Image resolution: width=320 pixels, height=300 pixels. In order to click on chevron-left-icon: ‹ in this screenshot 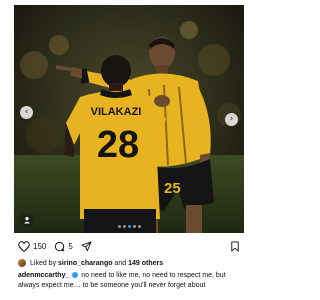, I will do `click(26, 112)`.